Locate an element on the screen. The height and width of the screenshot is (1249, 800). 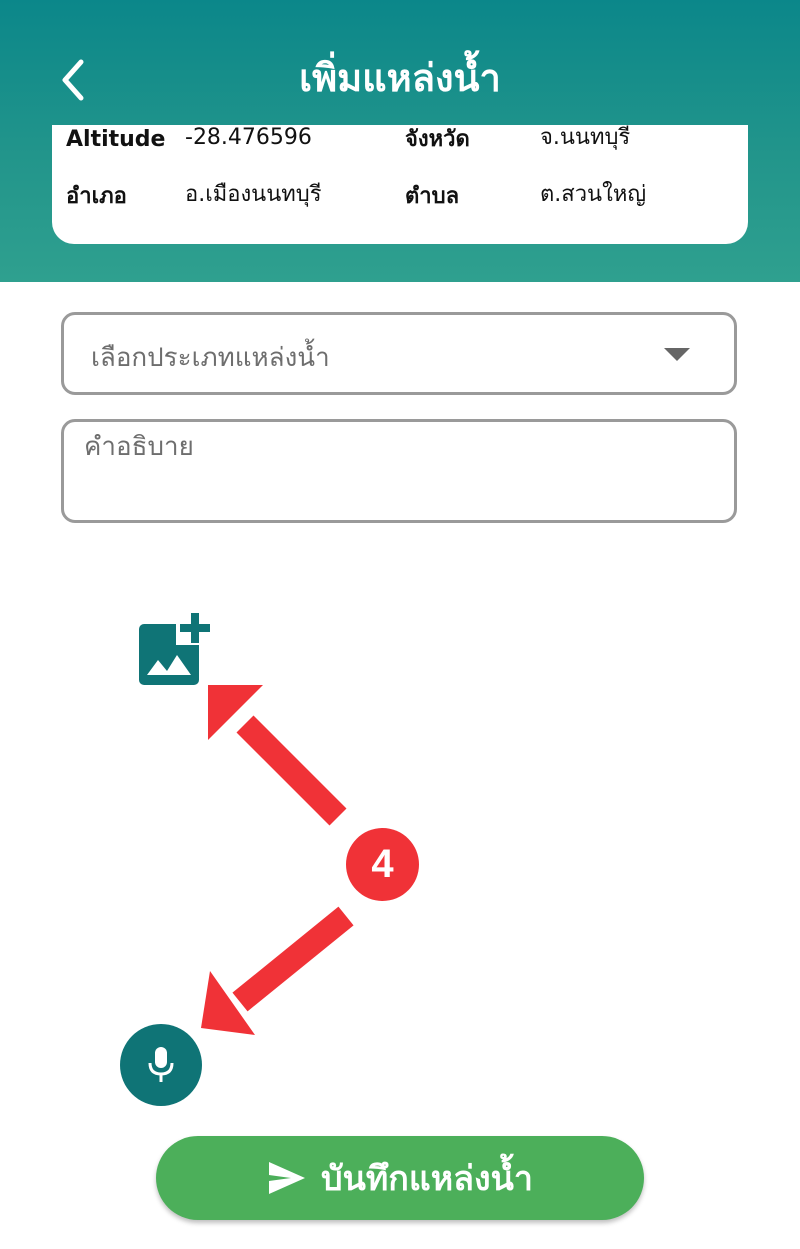
district-value: อ.เมืองนนทบุรี is located at coordinates (253, 194).